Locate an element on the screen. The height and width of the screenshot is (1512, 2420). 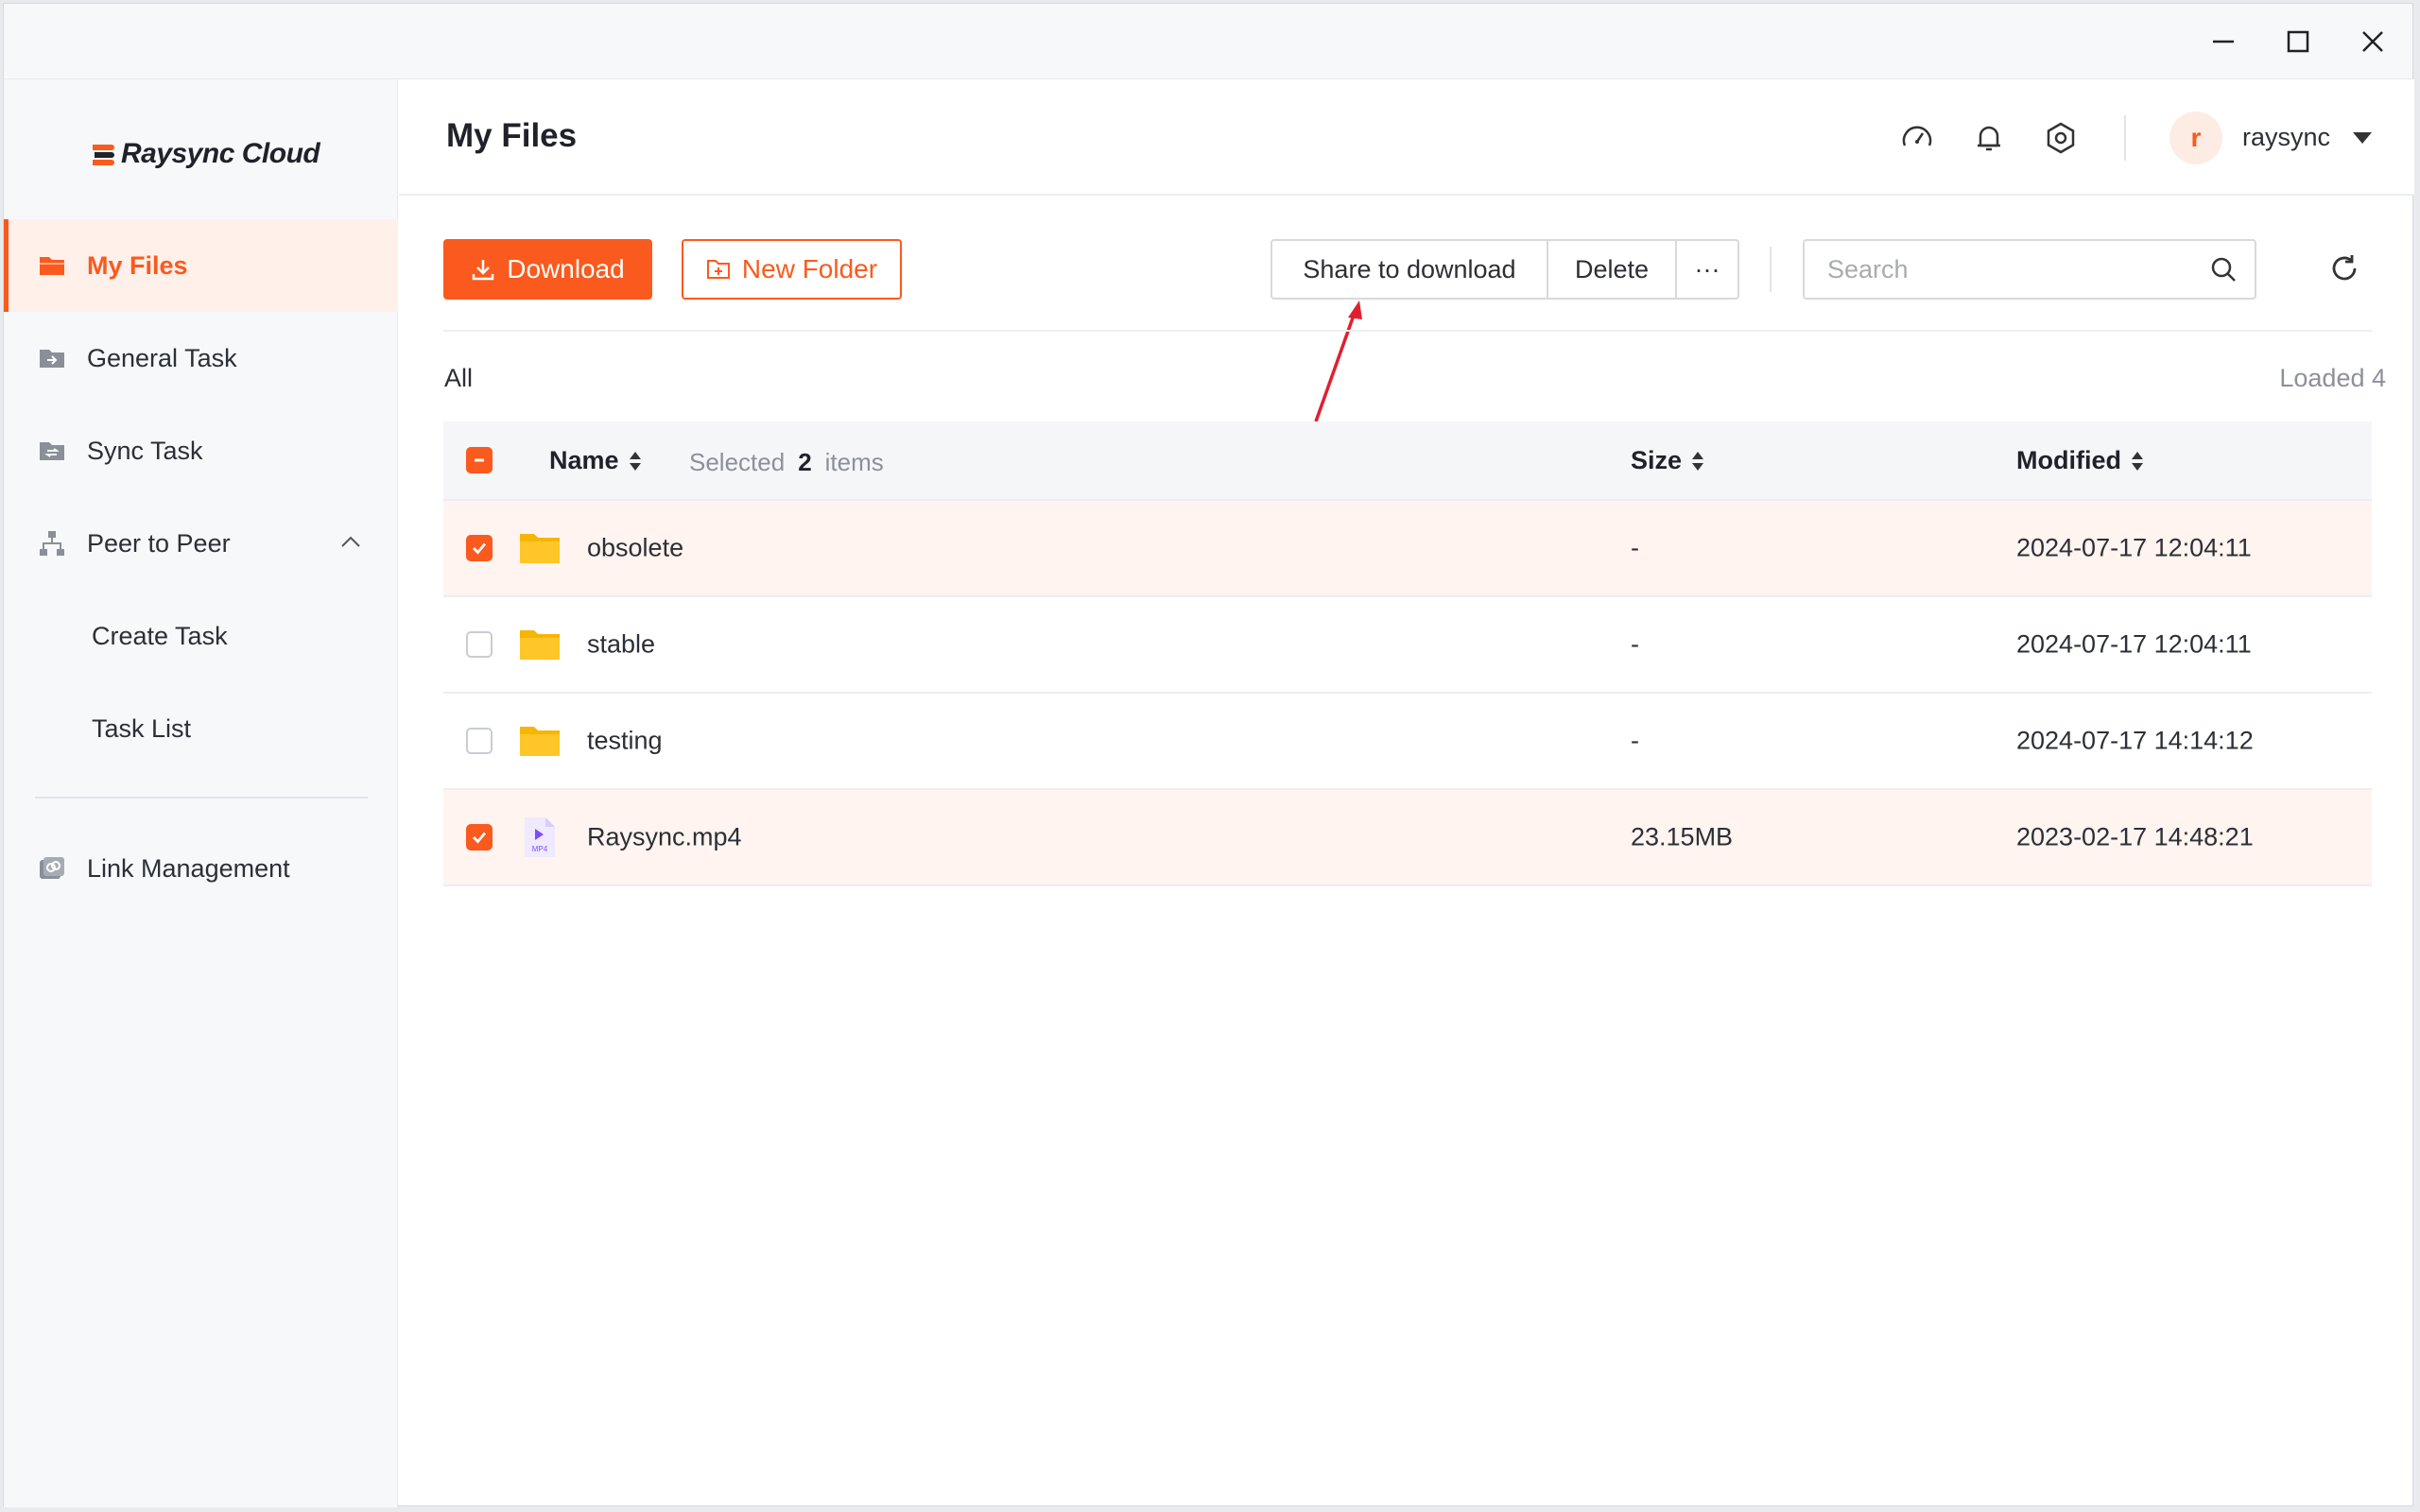
chevron-up-icon is located at coordinates (350, 541).